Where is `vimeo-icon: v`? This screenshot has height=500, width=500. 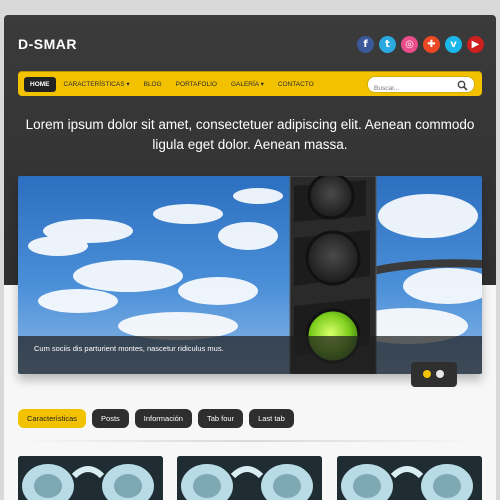 vimeo-icon: v is located at coordinates (453, 44).